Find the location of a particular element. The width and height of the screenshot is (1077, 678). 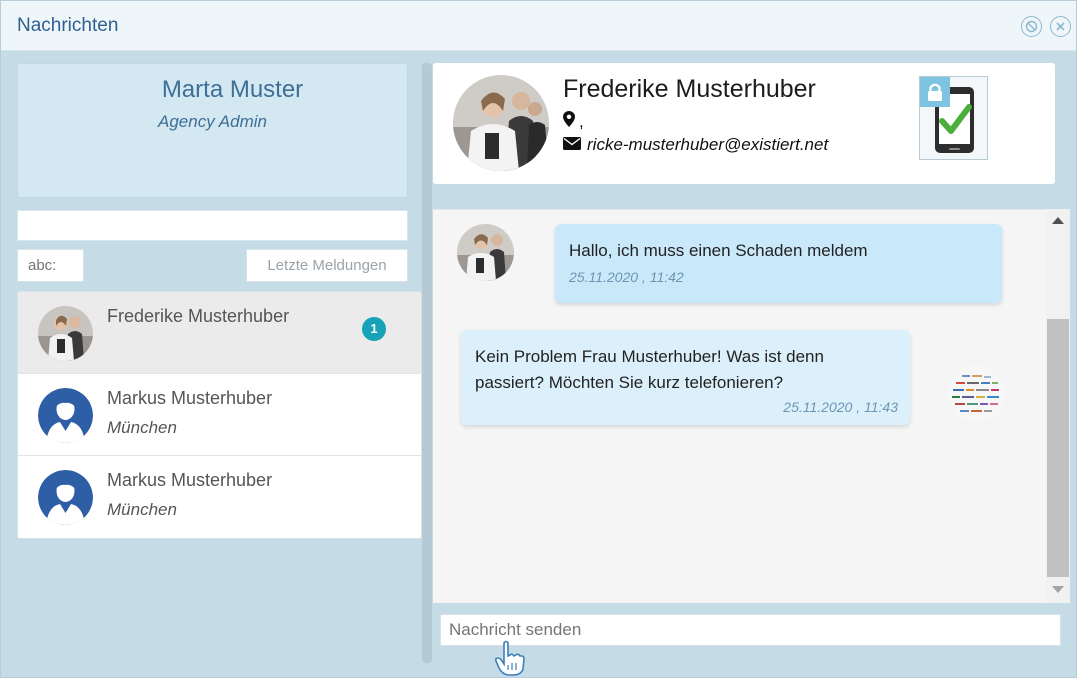

agency-logo-avatar is located at coordinates (976, 393).